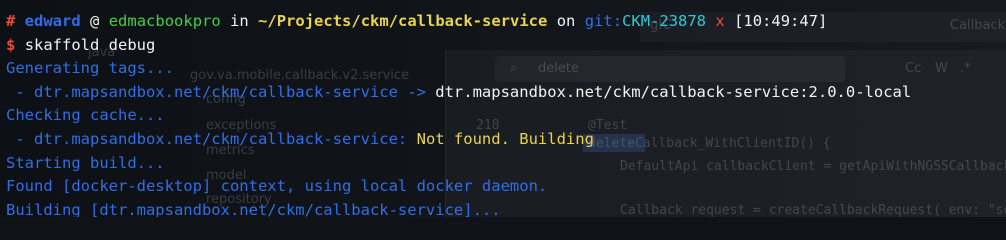 The image size is (1006, 240). Describe the element at coordinates (403, 21) in the screenshot. I see `prompt-path: ~/Projects/ckm/callback-service` at that location.